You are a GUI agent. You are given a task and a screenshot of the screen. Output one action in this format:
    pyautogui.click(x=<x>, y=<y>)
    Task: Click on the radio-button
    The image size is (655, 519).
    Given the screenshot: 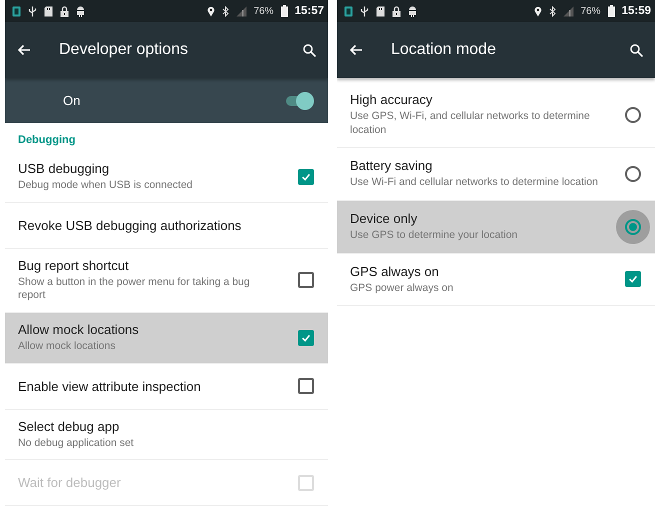 What is the action you would take?
    pyautogui.click(x=633, y=227)
    